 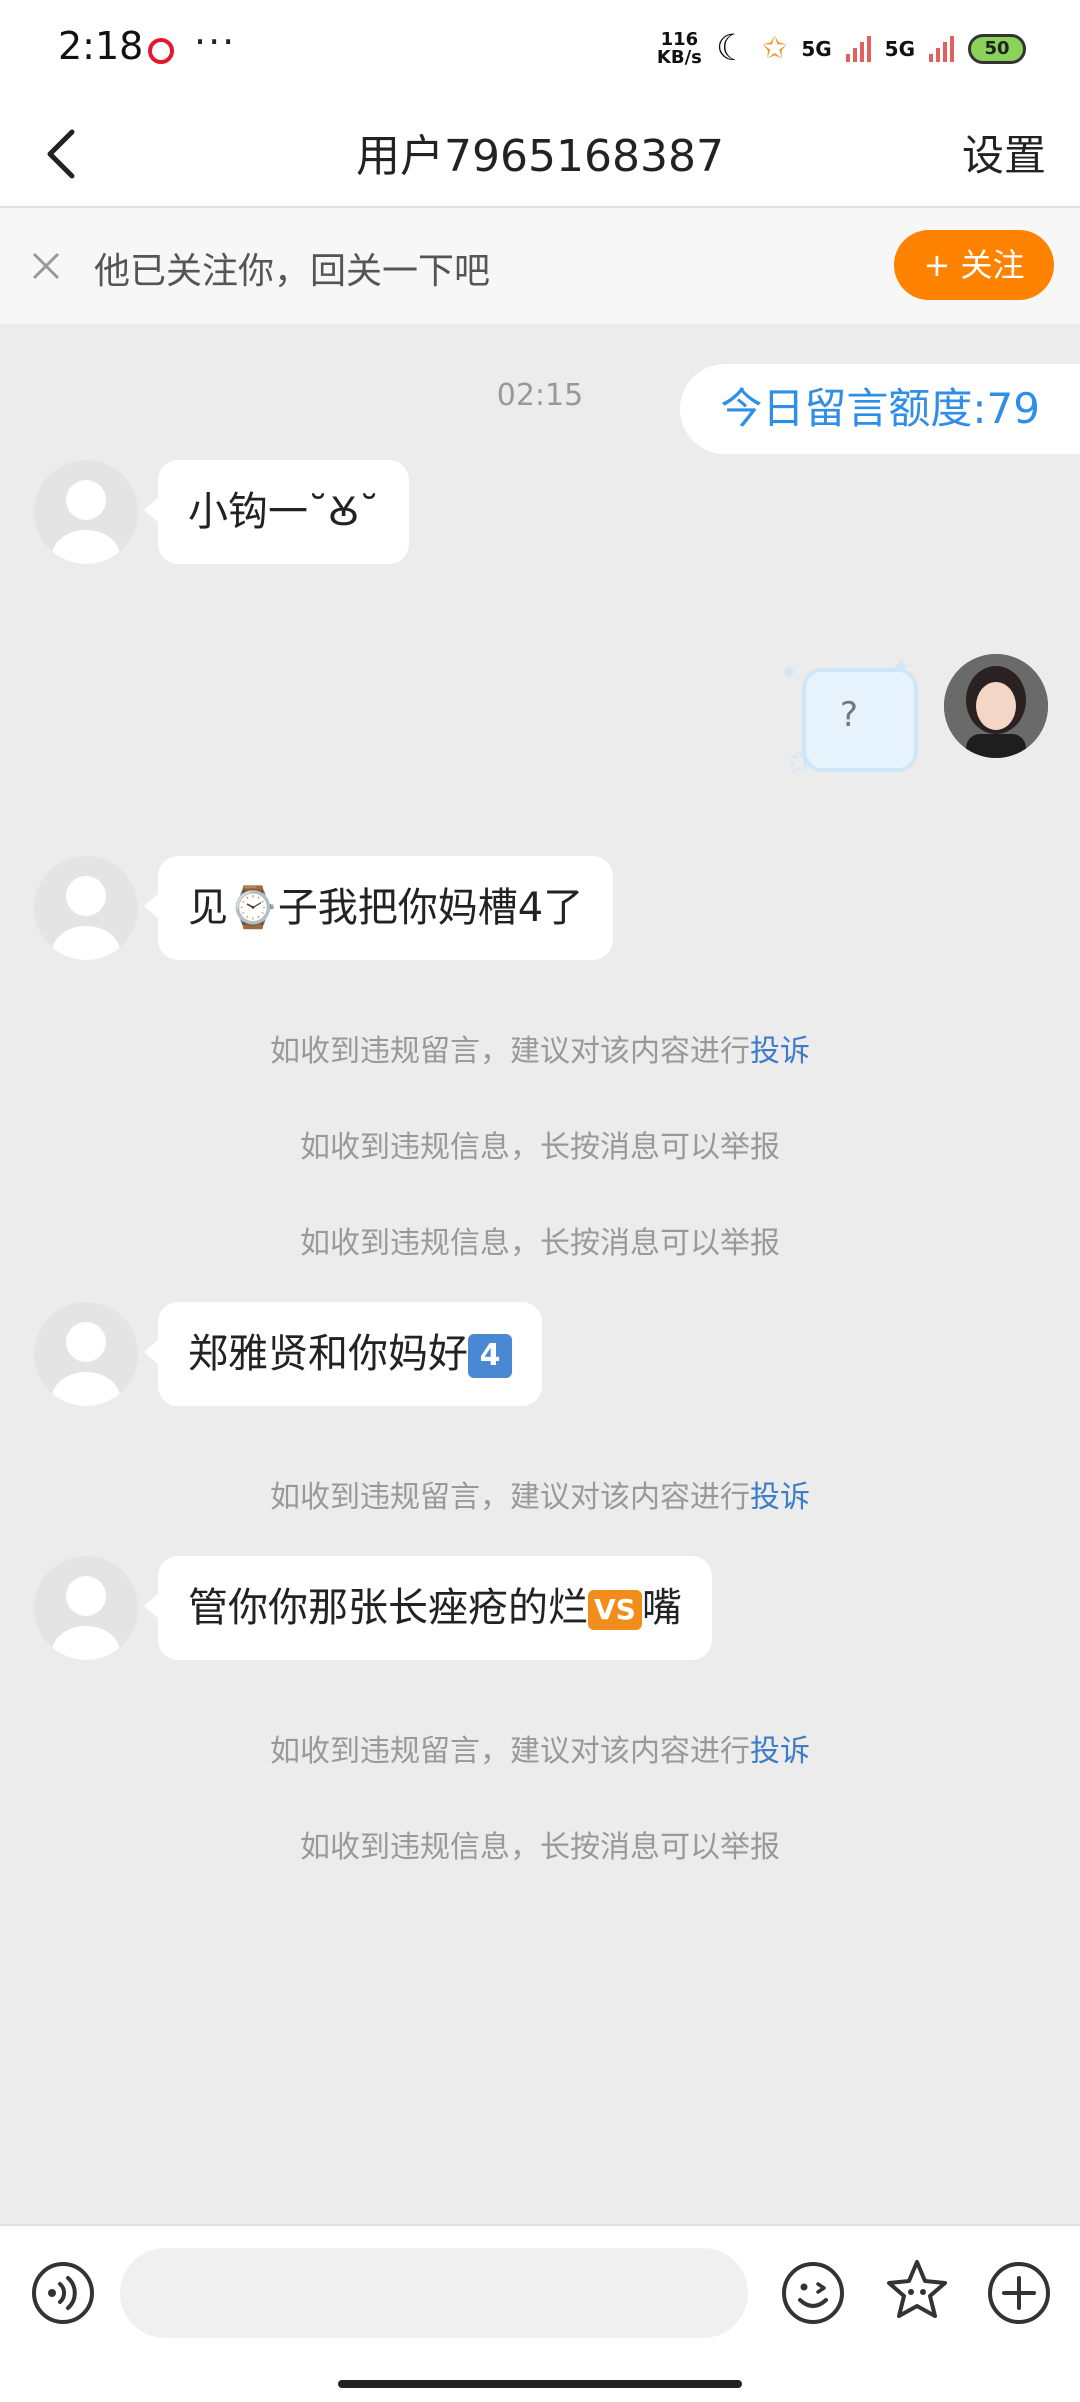 I want to click on message-input, so click(x=434, y=2293).